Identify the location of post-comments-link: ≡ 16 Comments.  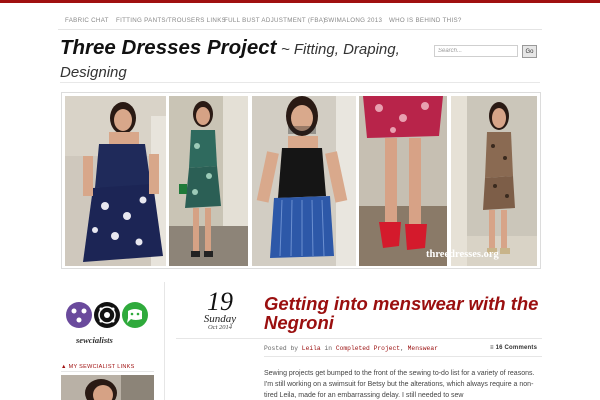
(513, 348).